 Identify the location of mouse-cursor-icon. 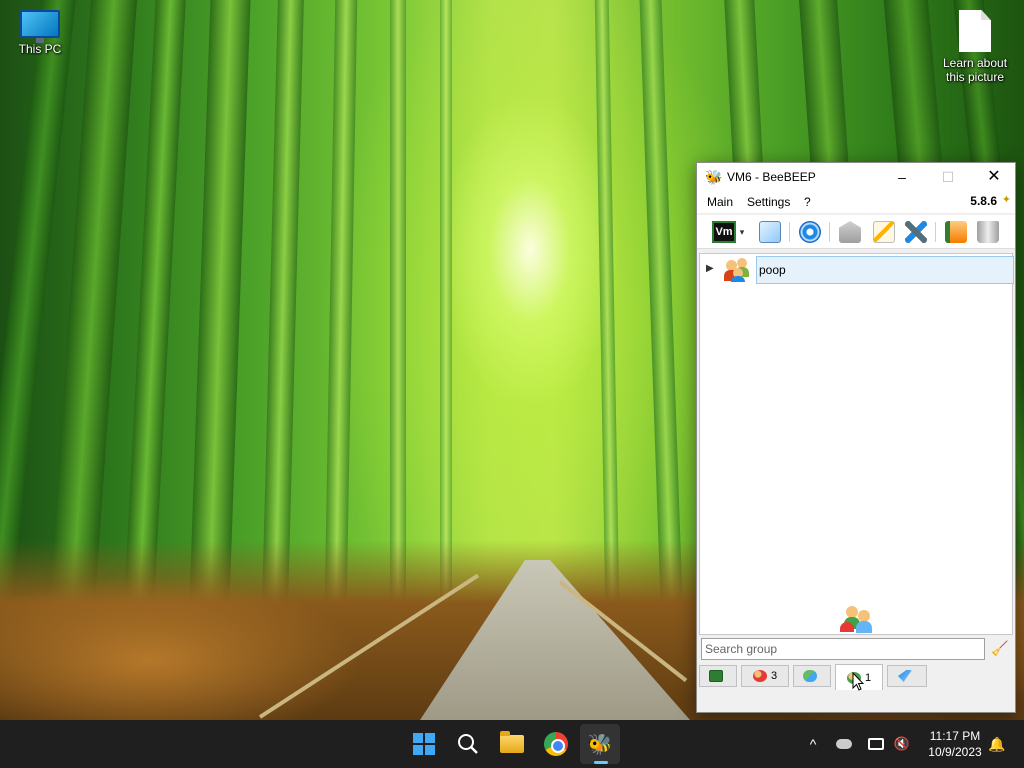
(858, 681).